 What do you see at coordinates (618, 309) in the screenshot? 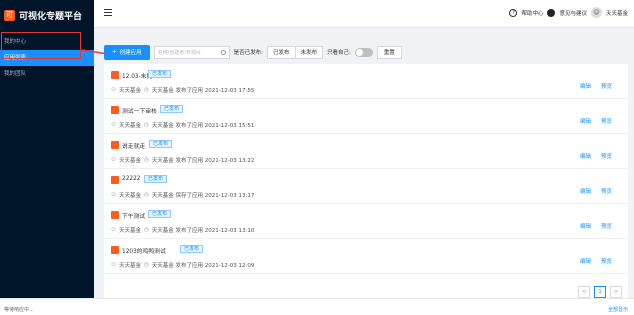
I see `show-all-link: 全部显示` at bounding box center [618, 309].